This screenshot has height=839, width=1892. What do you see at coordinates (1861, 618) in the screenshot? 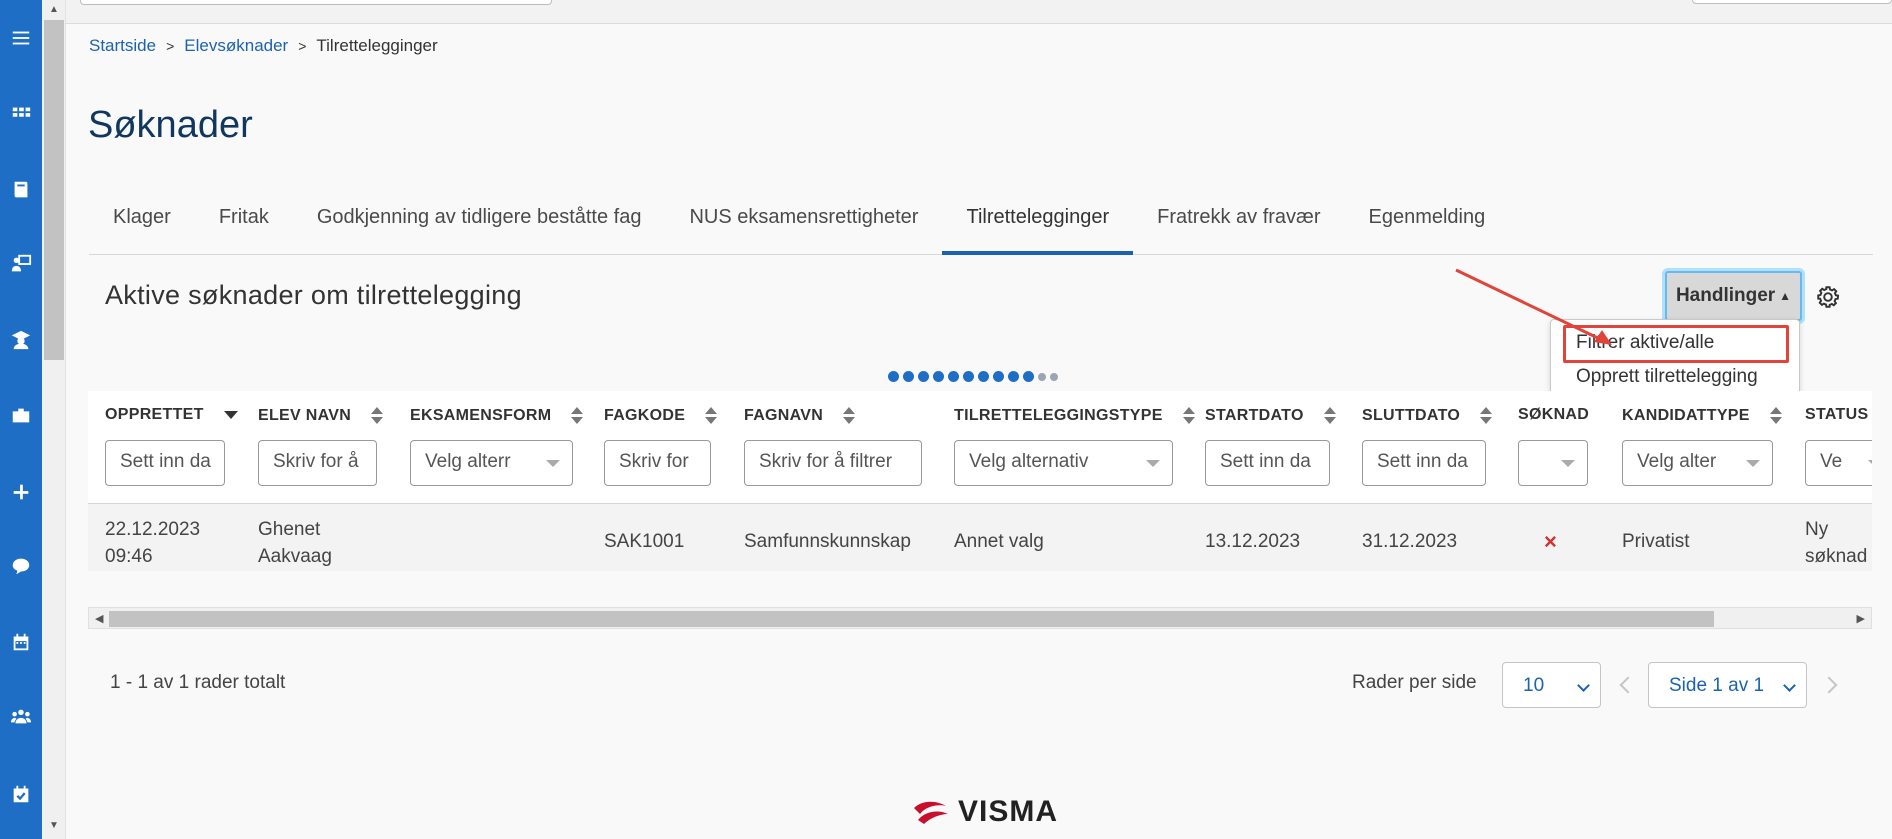
I see `scroll-right-icon: ▶` at bounding box center [1861, 618].